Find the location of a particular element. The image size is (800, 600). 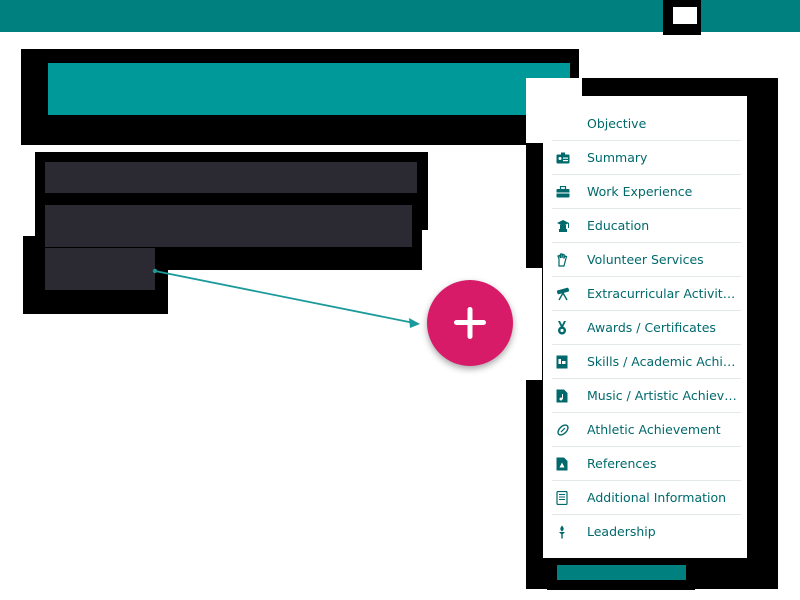

menu-item-label: Work Experience is located at coordinates (640, 191).